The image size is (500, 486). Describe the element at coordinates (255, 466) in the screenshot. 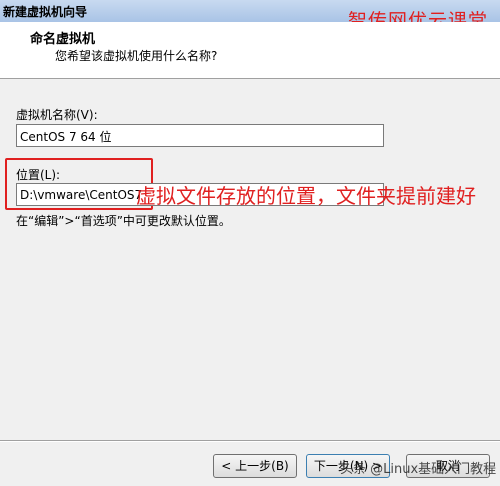

I see `back-button: < 上一步(B)` at that location.